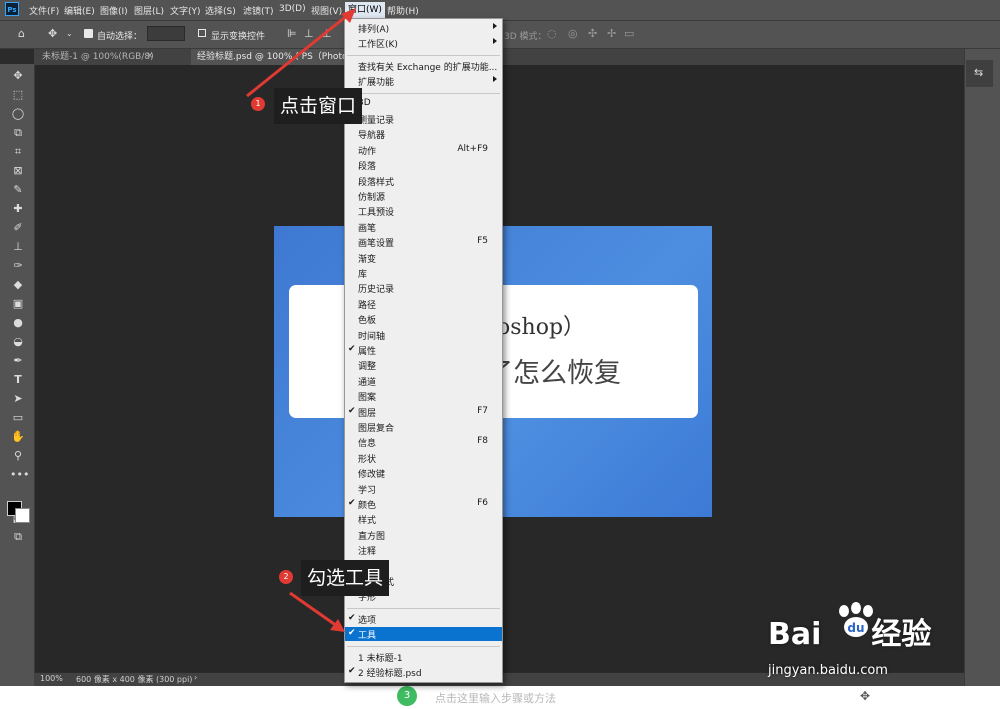 This screenshot has height=709, width=1000. What do you see at coordinates (298, 55) in the screenshot?
I see `arrow-to-window-menu` at bounding box center [298, 55].